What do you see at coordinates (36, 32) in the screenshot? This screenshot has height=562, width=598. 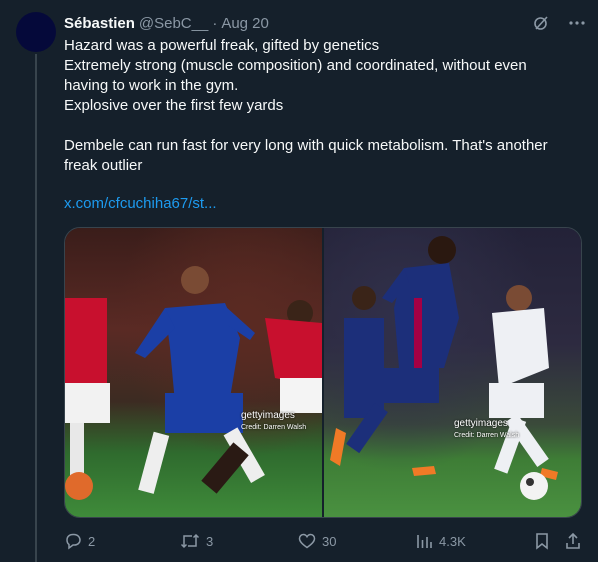 I see `avatar` at bounding box center [36, 32].